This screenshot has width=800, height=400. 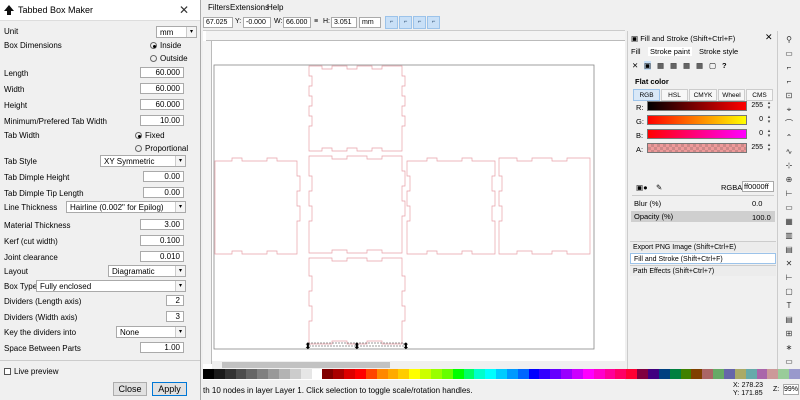 I want to click on apply-button: Apply, so click(x=169, y=389).